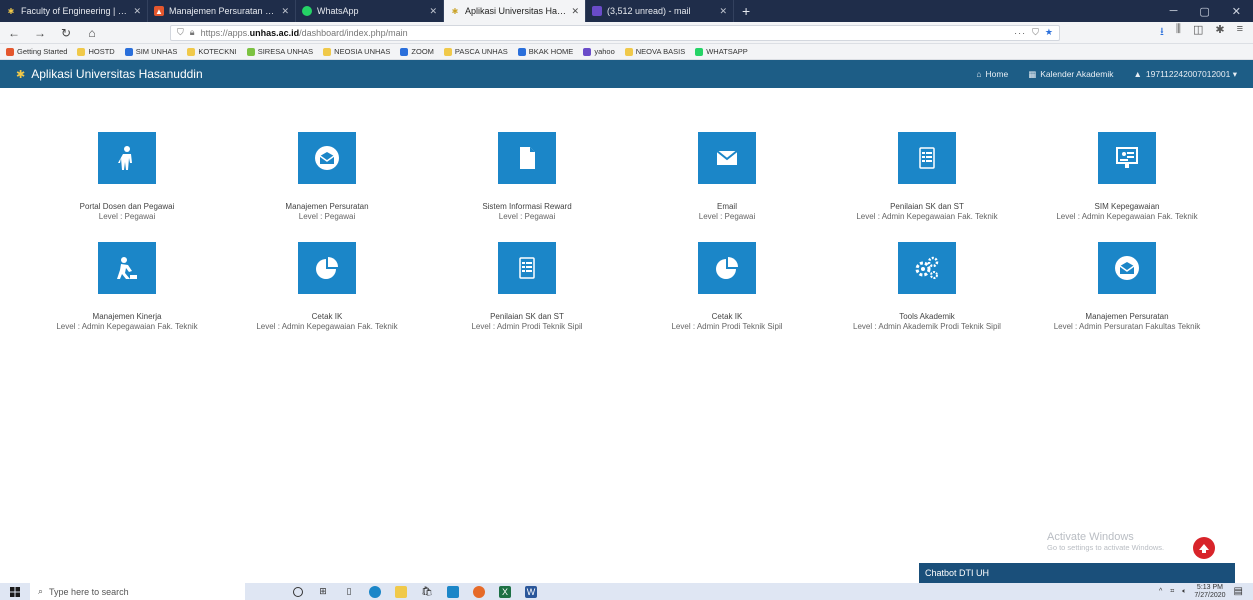 This screenshot has height=600, width=1253. Describe the element at coordinates (1184, 592) in the screenshot. I see `volume-icon: 🔈︎` at that location.